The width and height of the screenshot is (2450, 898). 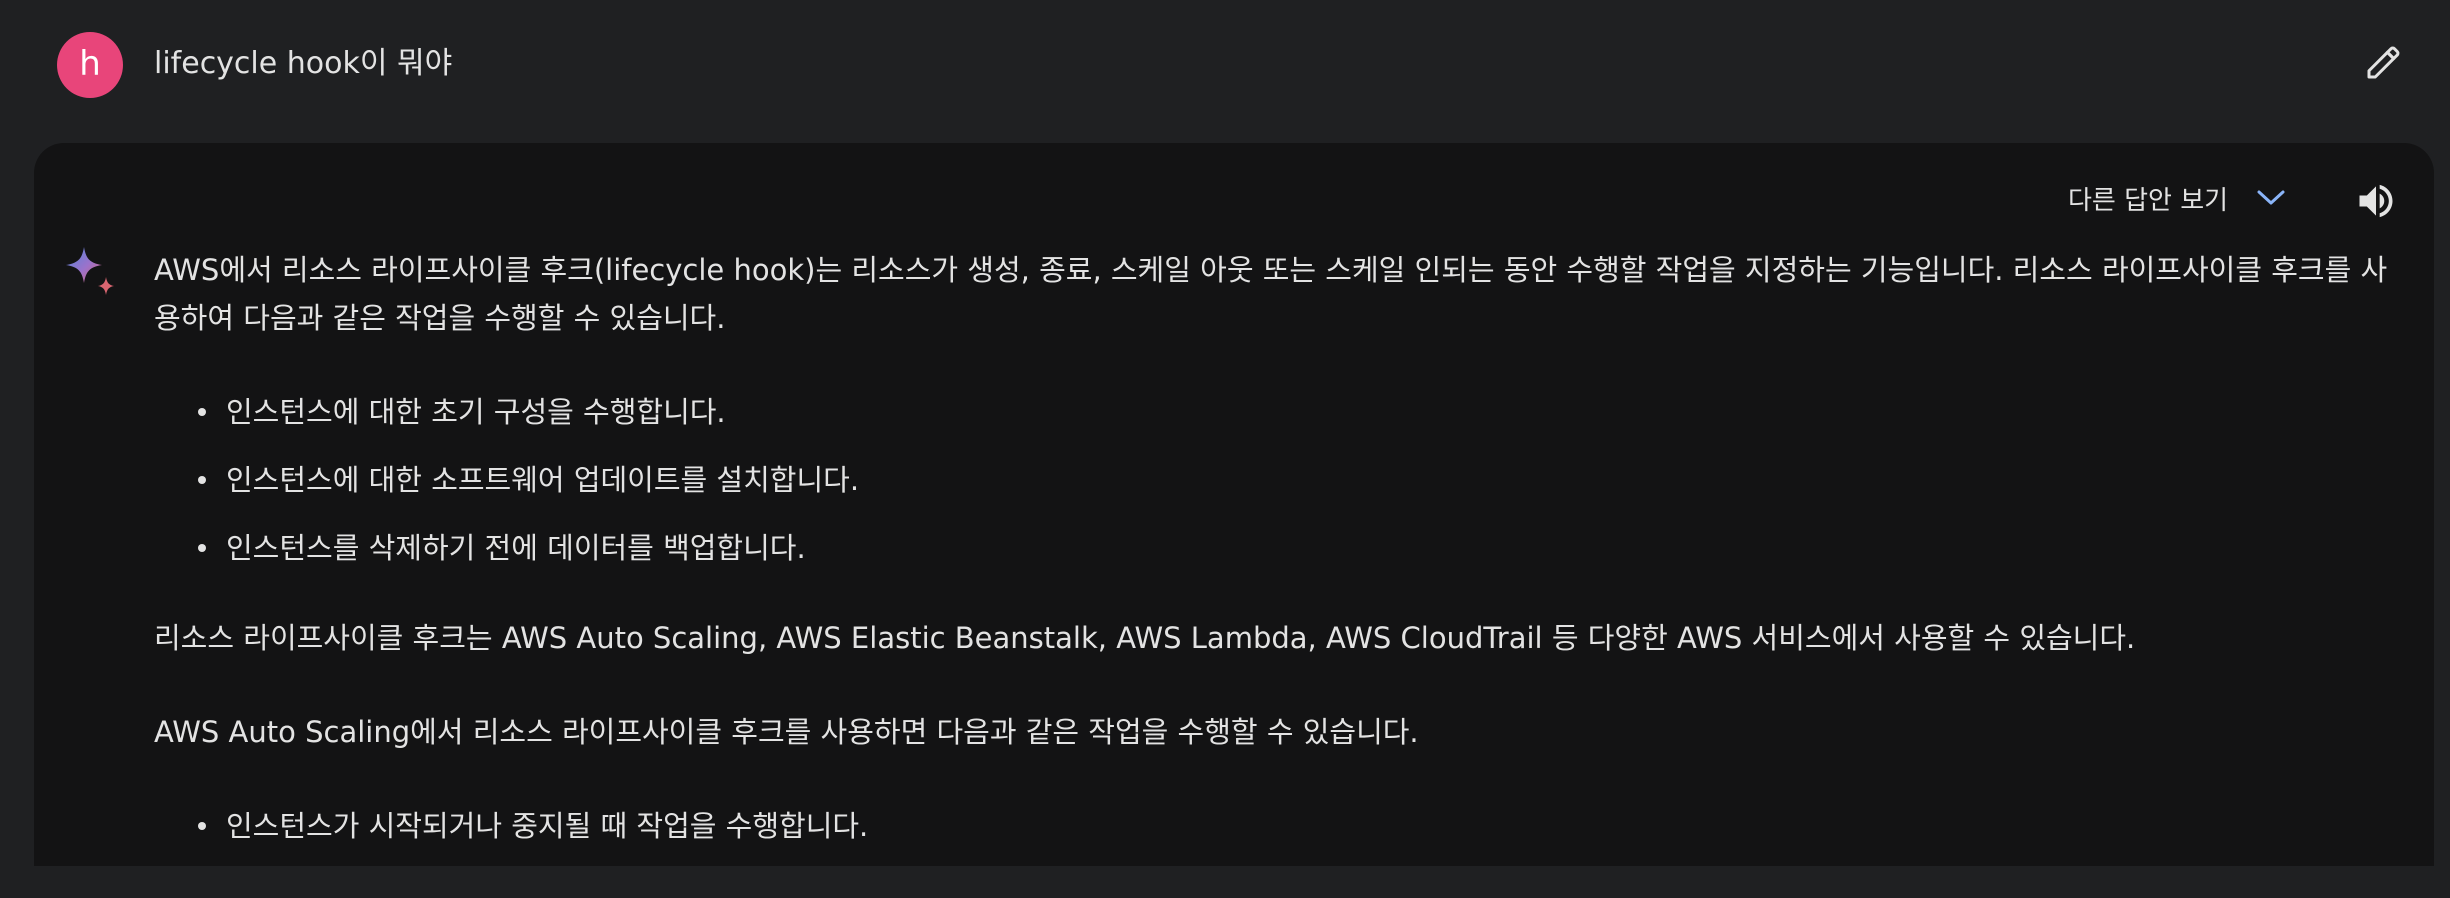 What do you see at coordinates (303, 63) in the screenshot?
I see `user-prompt-text: lifecycle hook이 뭐야` at bounding box center [303, 63].